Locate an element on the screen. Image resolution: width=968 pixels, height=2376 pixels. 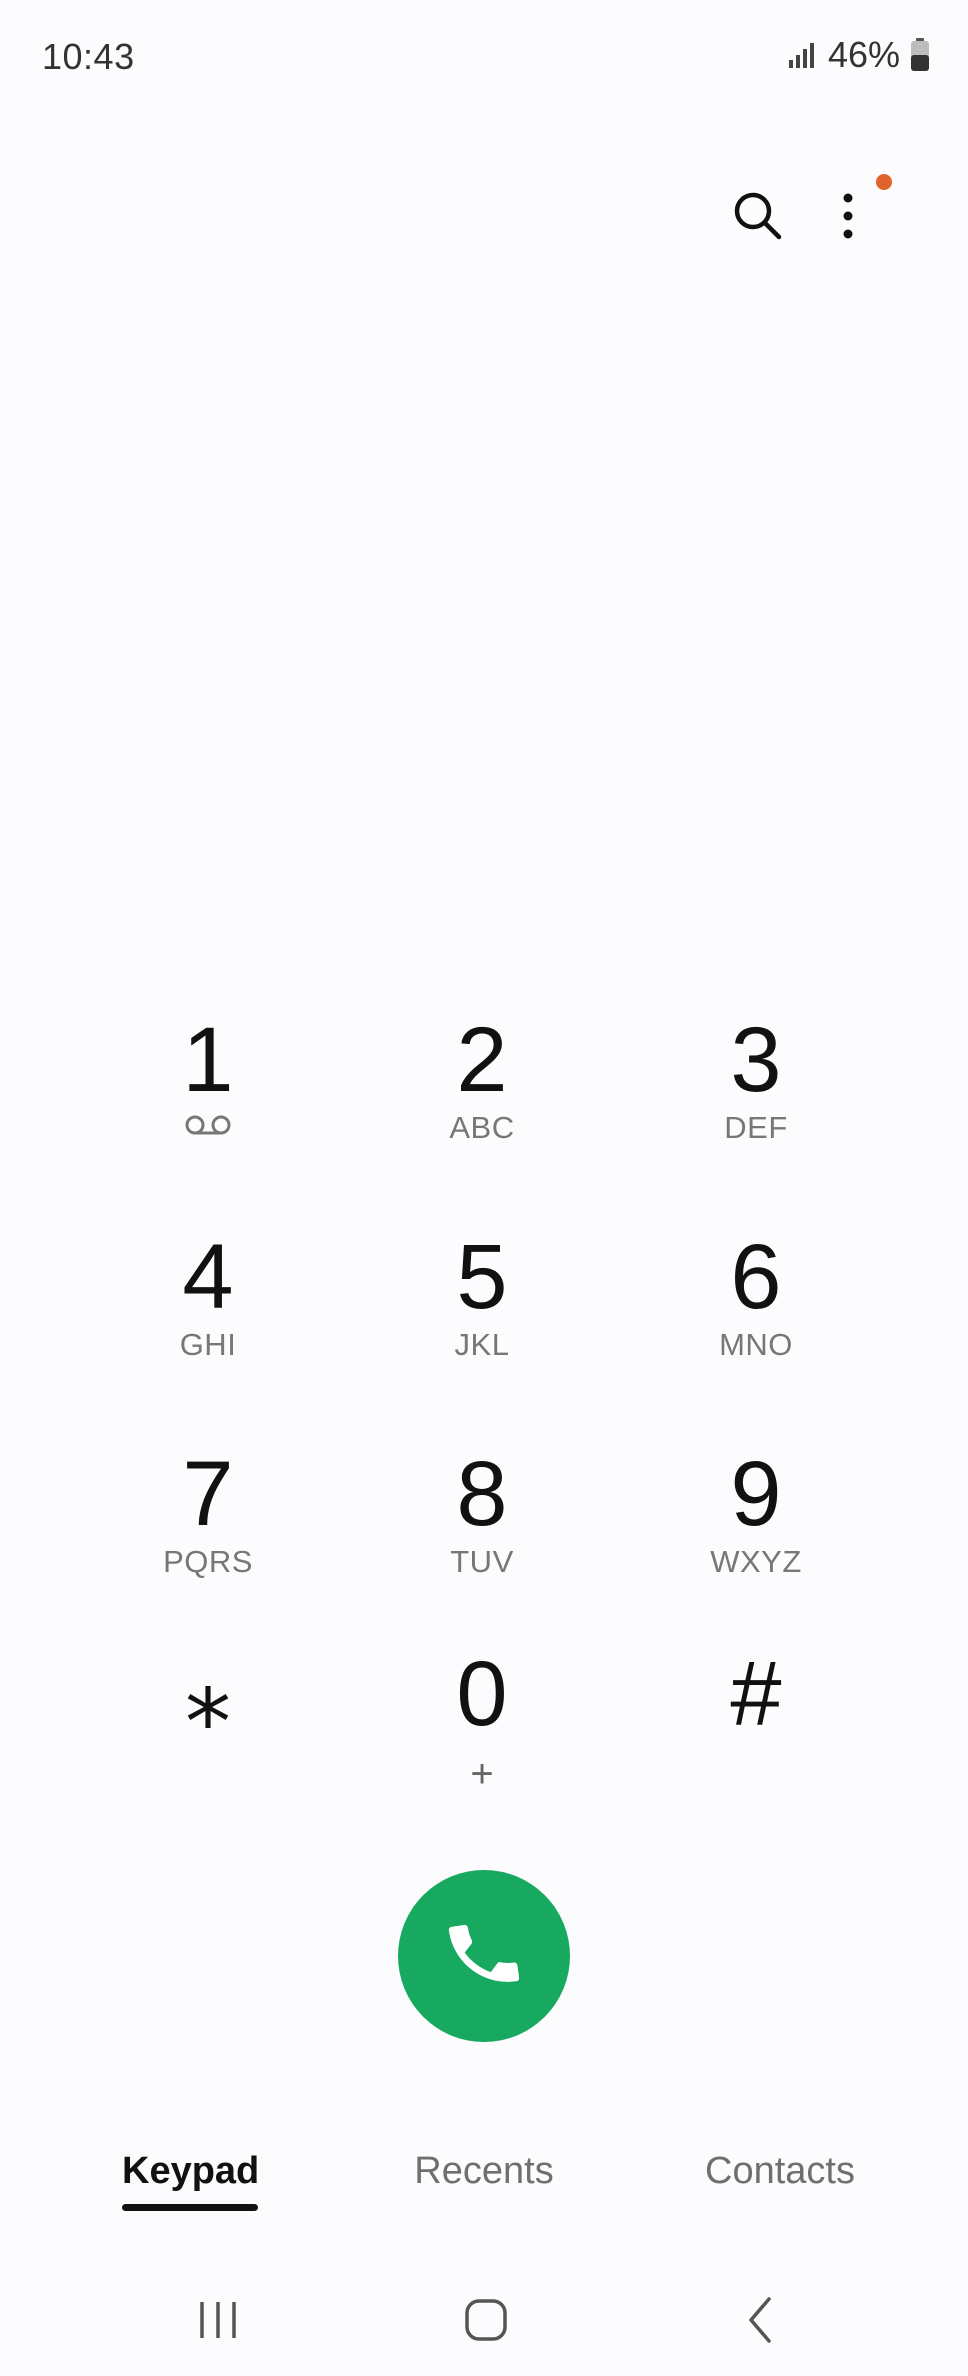
key-digit: 0 is located at coordinates (482, 1694).